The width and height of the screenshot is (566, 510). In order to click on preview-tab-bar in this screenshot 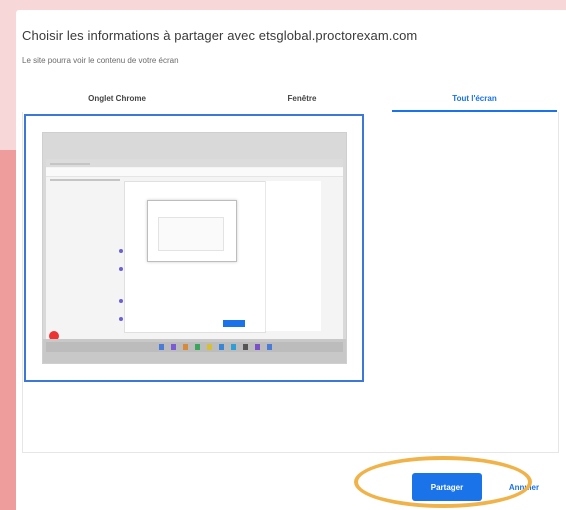, I will do `click(194, 163)`.